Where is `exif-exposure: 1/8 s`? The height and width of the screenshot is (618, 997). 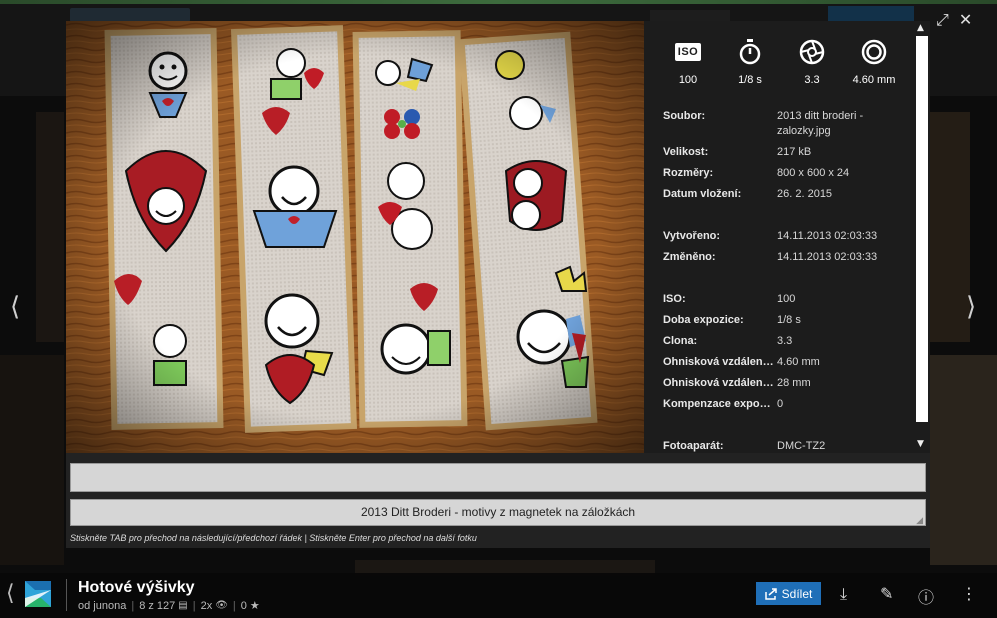
exif-exposure: 1/8 s is located at coordinates (750, 62).